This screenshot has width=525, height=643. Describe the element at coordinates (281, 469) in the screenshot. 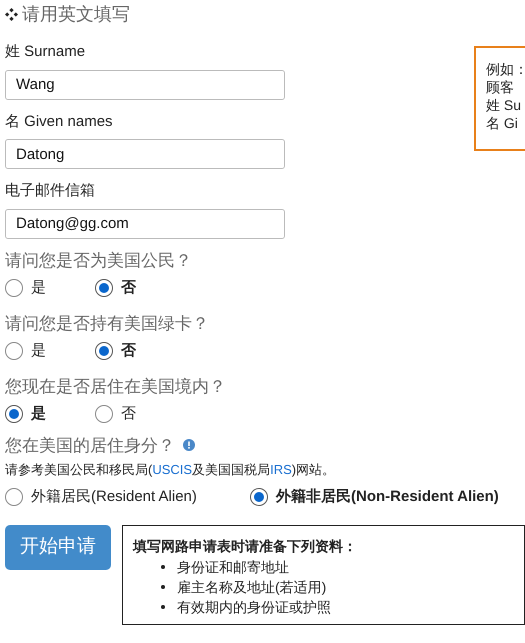

I see `link: IRS` at that location.